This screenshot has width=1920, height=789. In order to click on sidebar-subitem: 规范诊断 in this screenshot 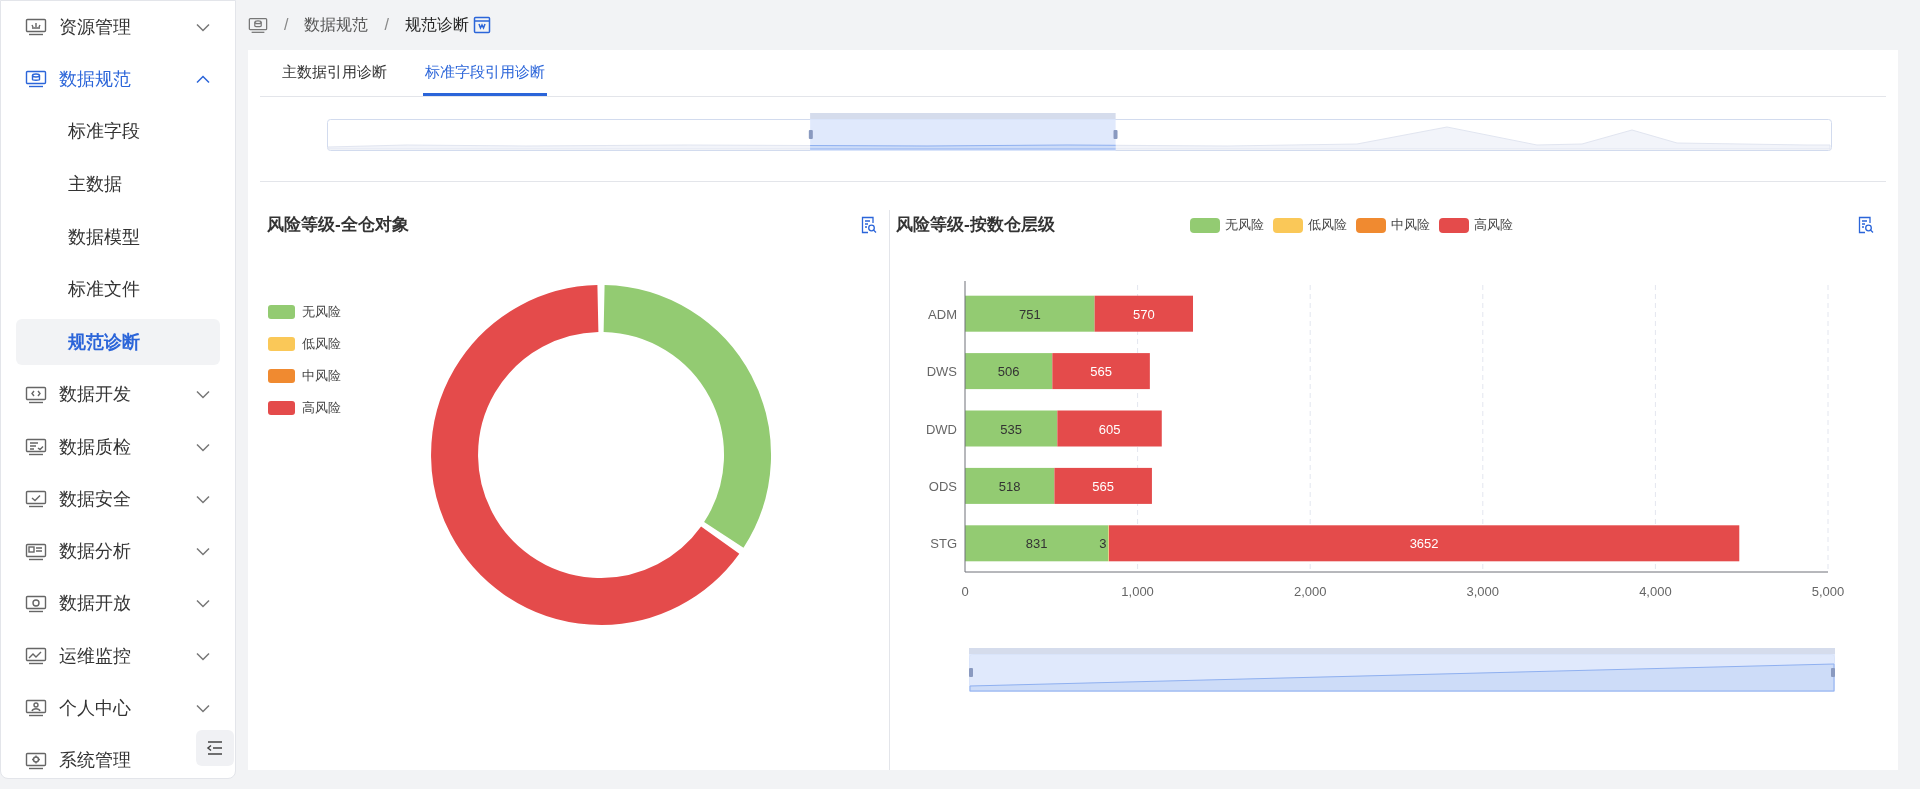, I will do `click(118, 342)`.